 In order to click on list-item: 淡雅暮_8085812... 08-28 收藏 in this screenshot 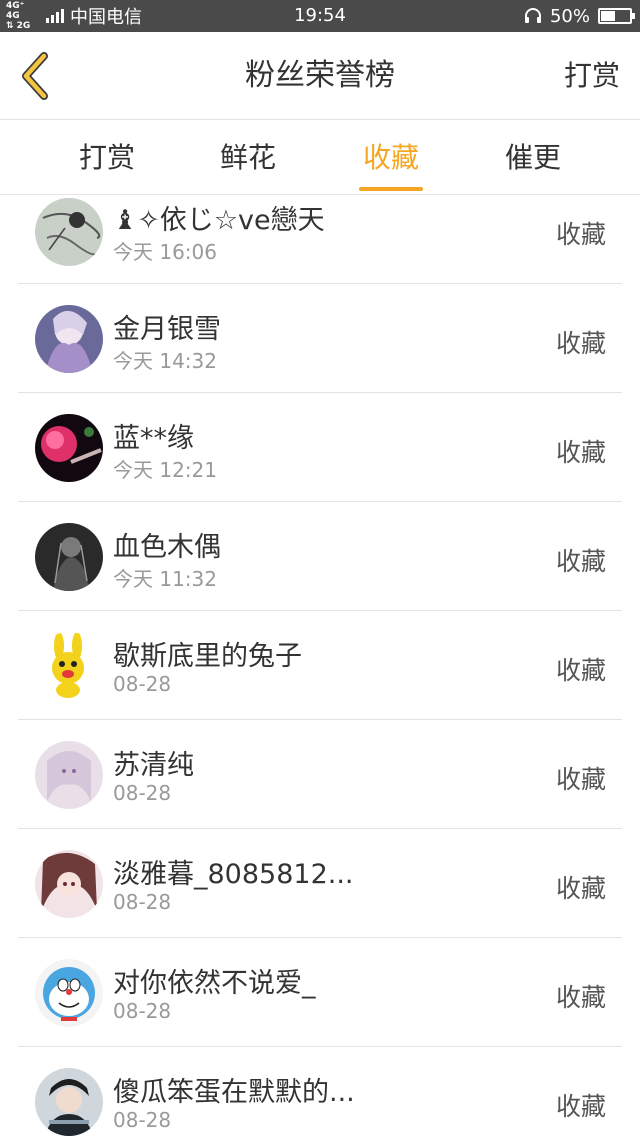, I will do `click(320, 884)`.